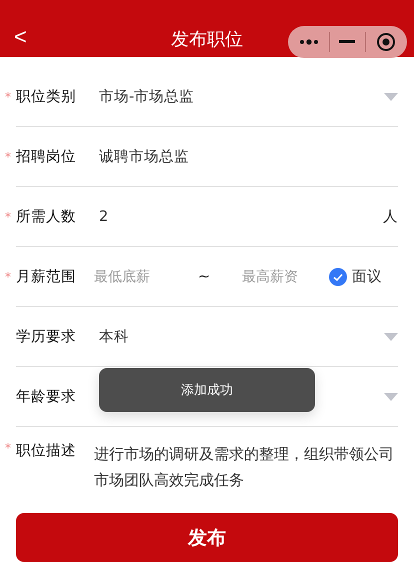 The width and height of the screenshot is (414, 562). I want to click on field-label: 职位类别, so click(46, 97).